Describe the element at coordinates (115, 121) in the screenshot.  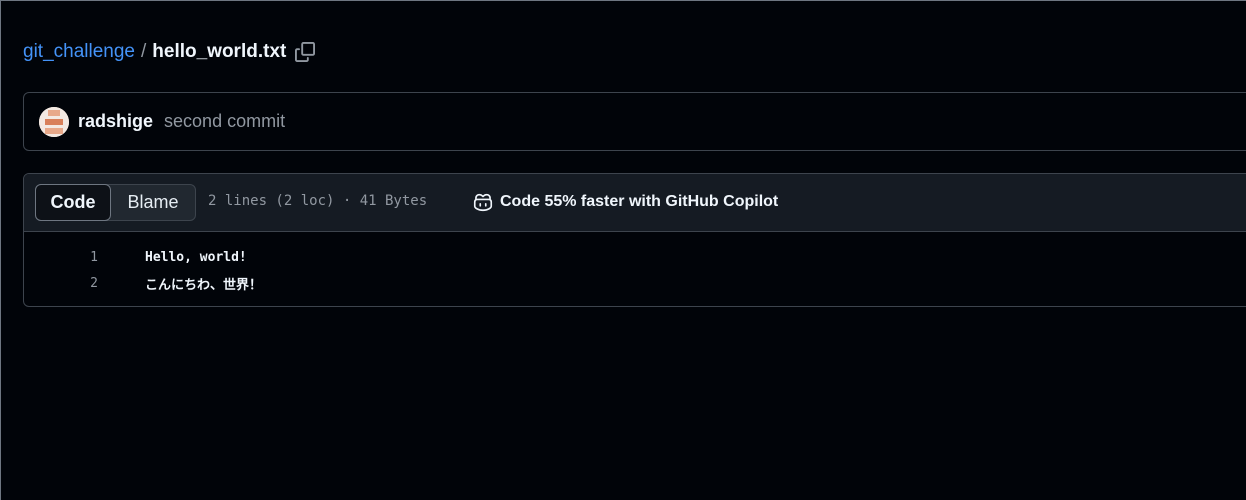
I see `commit-author-link: radshige` at that location.